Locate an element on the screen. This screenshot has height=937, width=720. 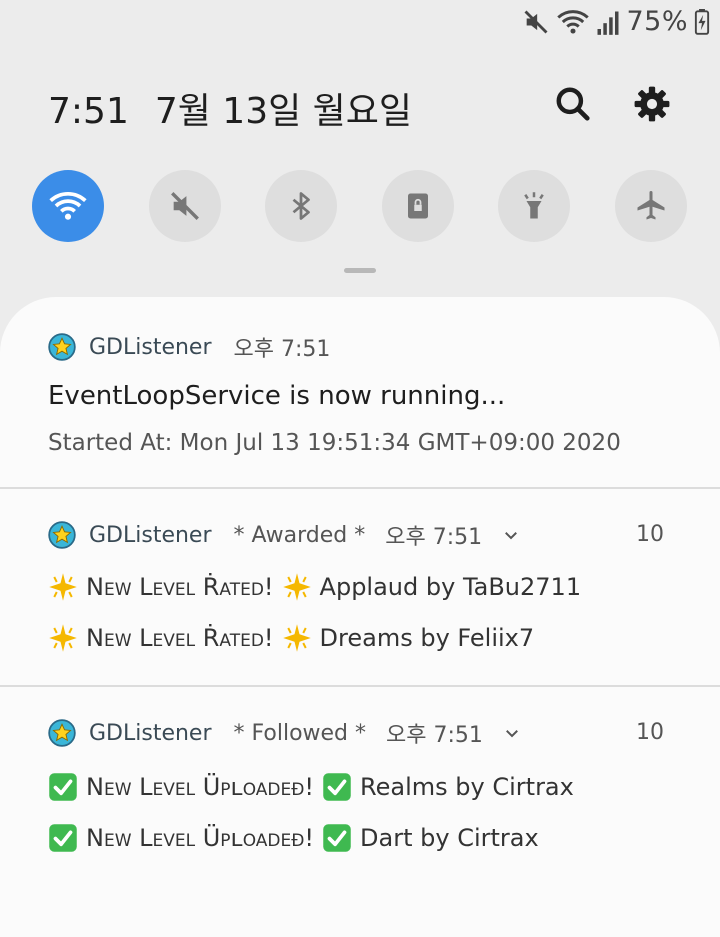
search-button is located at coordinates (573, 104).